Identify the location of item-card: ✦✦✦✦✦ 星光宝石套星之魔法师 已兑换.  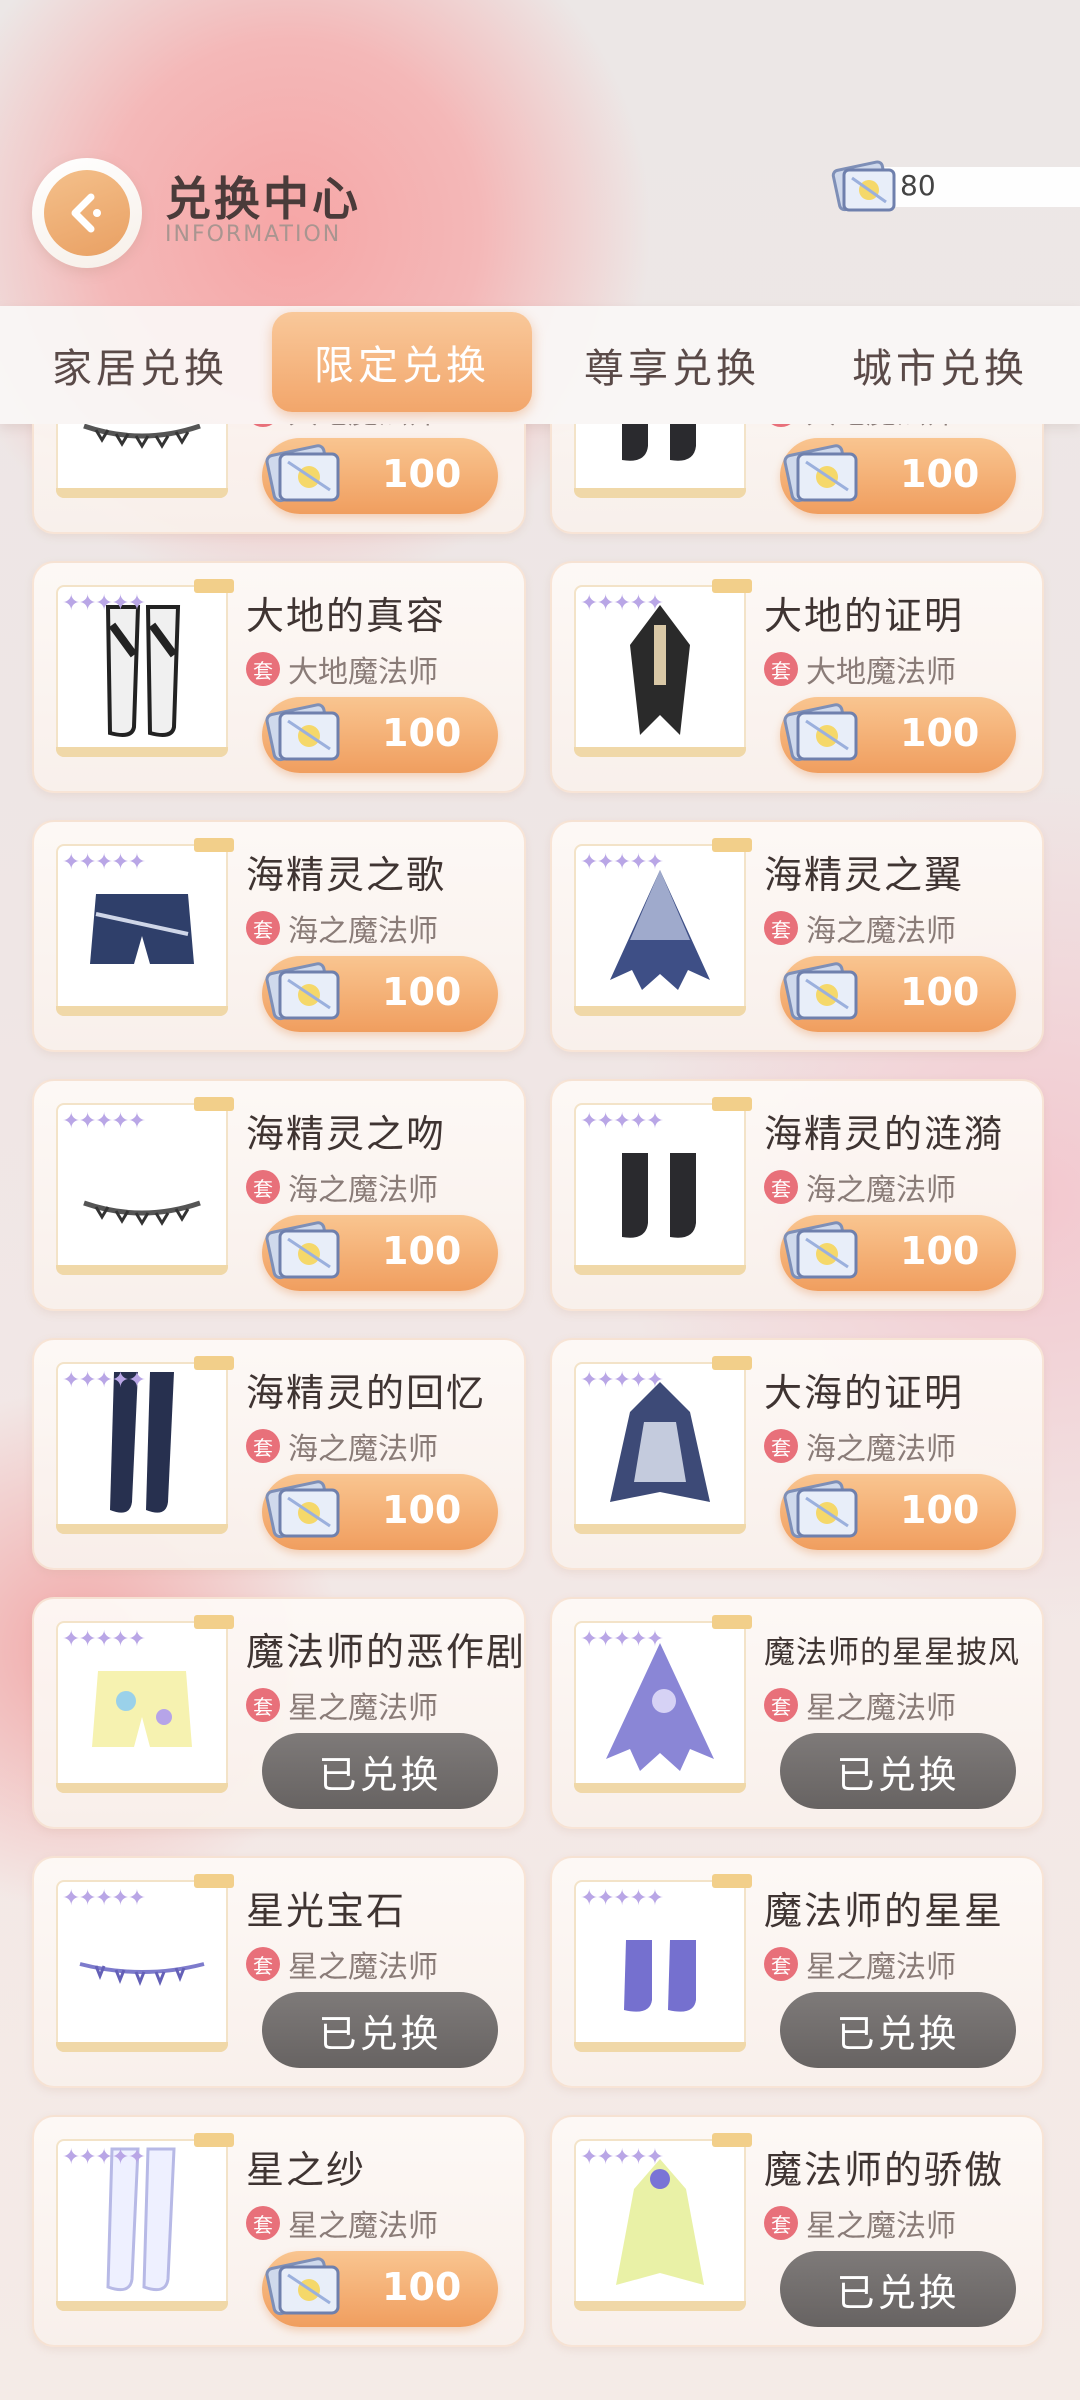
(279, 1972).